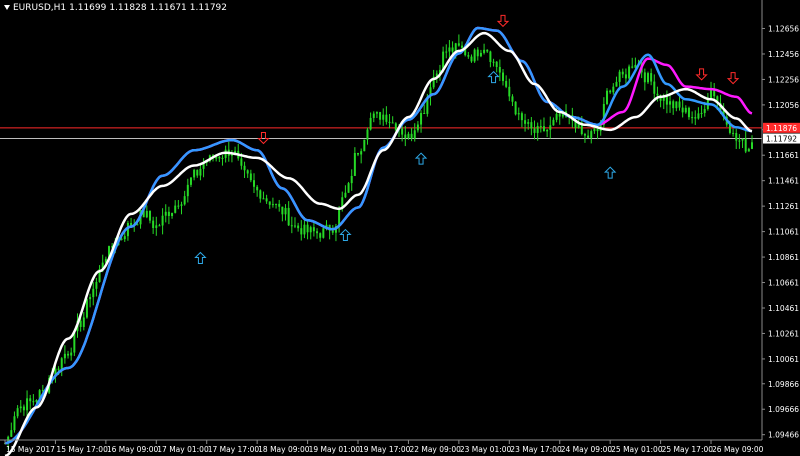 The image size is (800, 456). I want to click on y-tick-label: 1.10661, so click(783, 283).